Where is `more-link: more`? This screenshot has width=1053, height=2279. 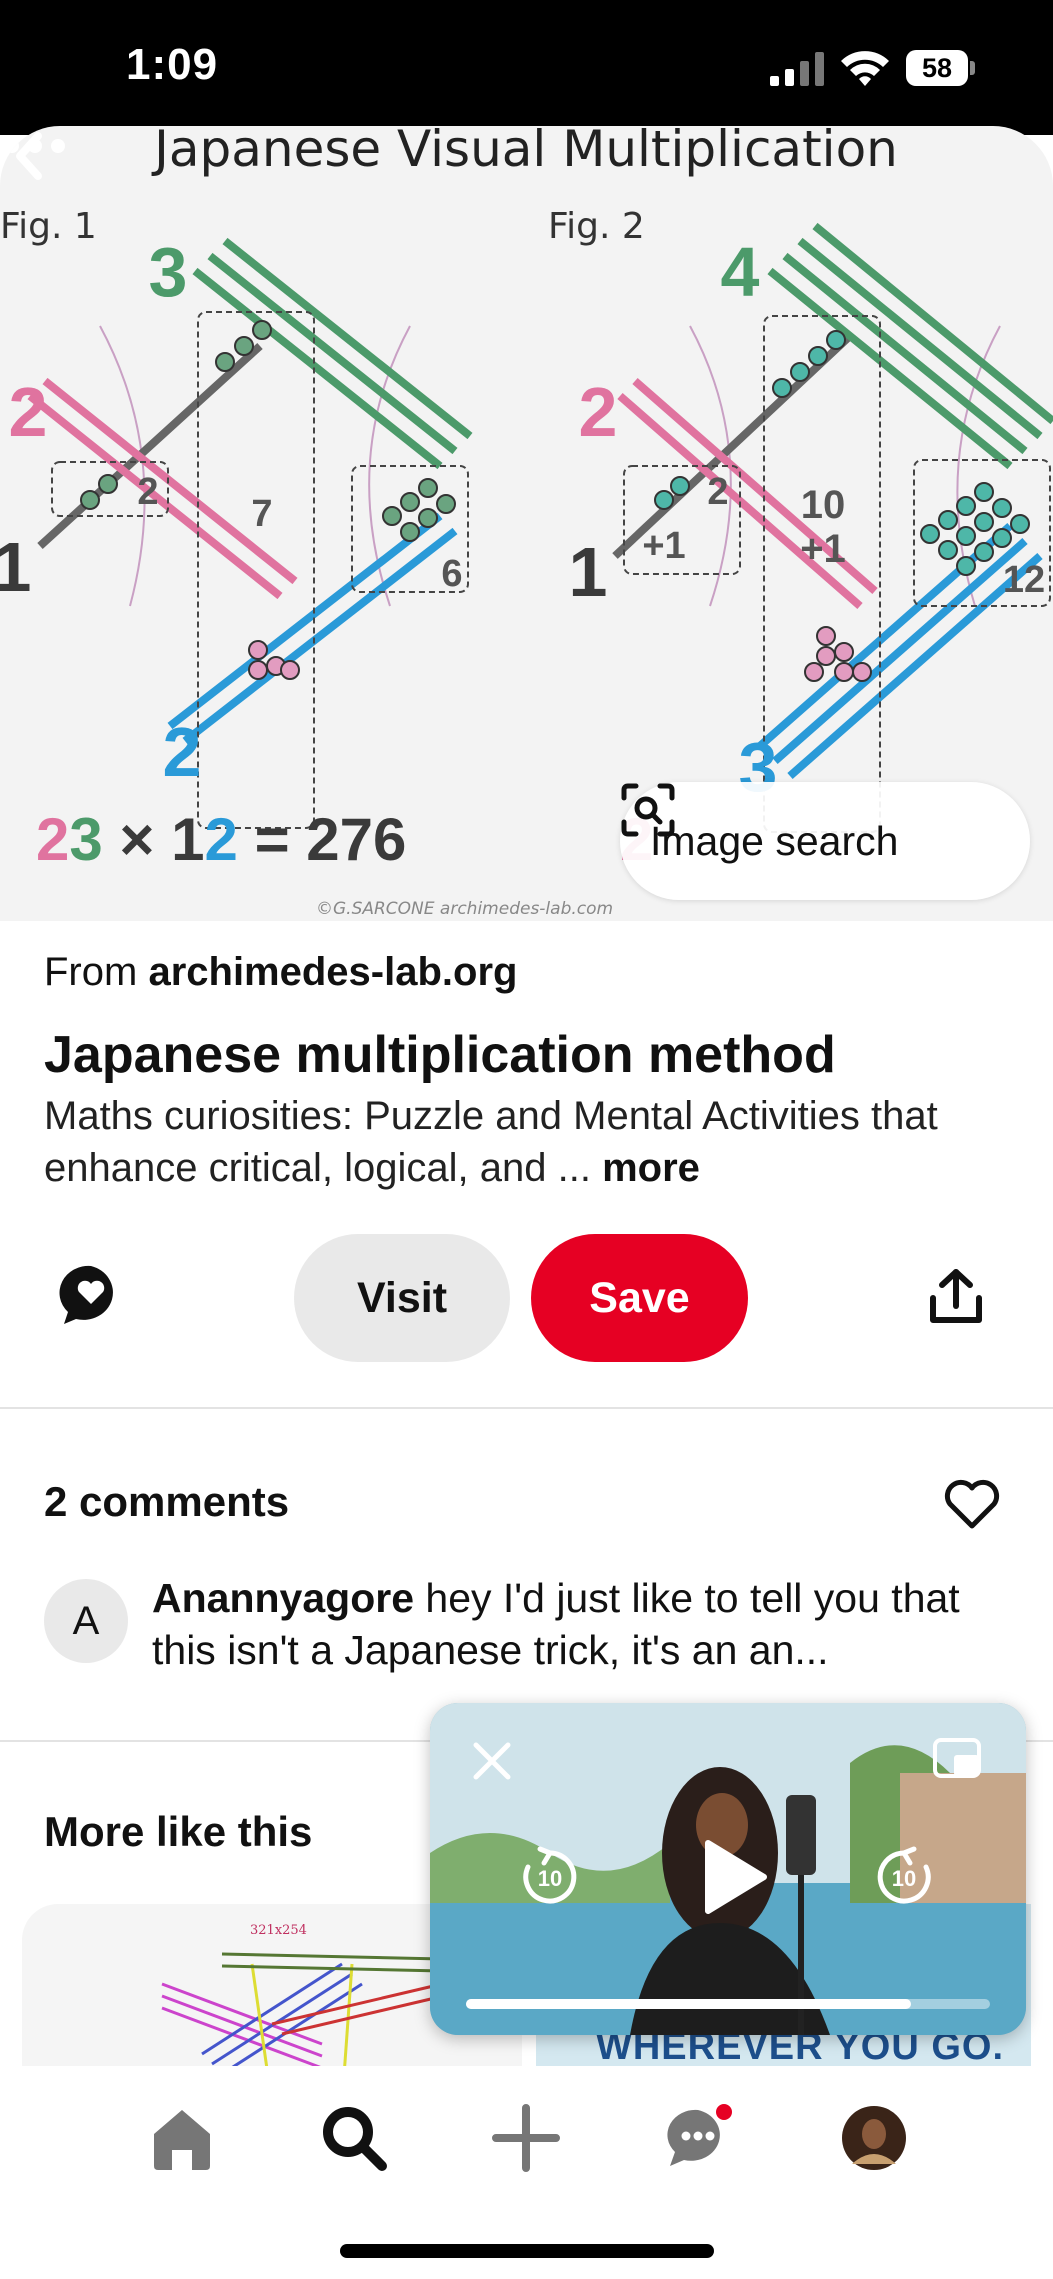 more-link: more is located at coordinates (651, 1168).